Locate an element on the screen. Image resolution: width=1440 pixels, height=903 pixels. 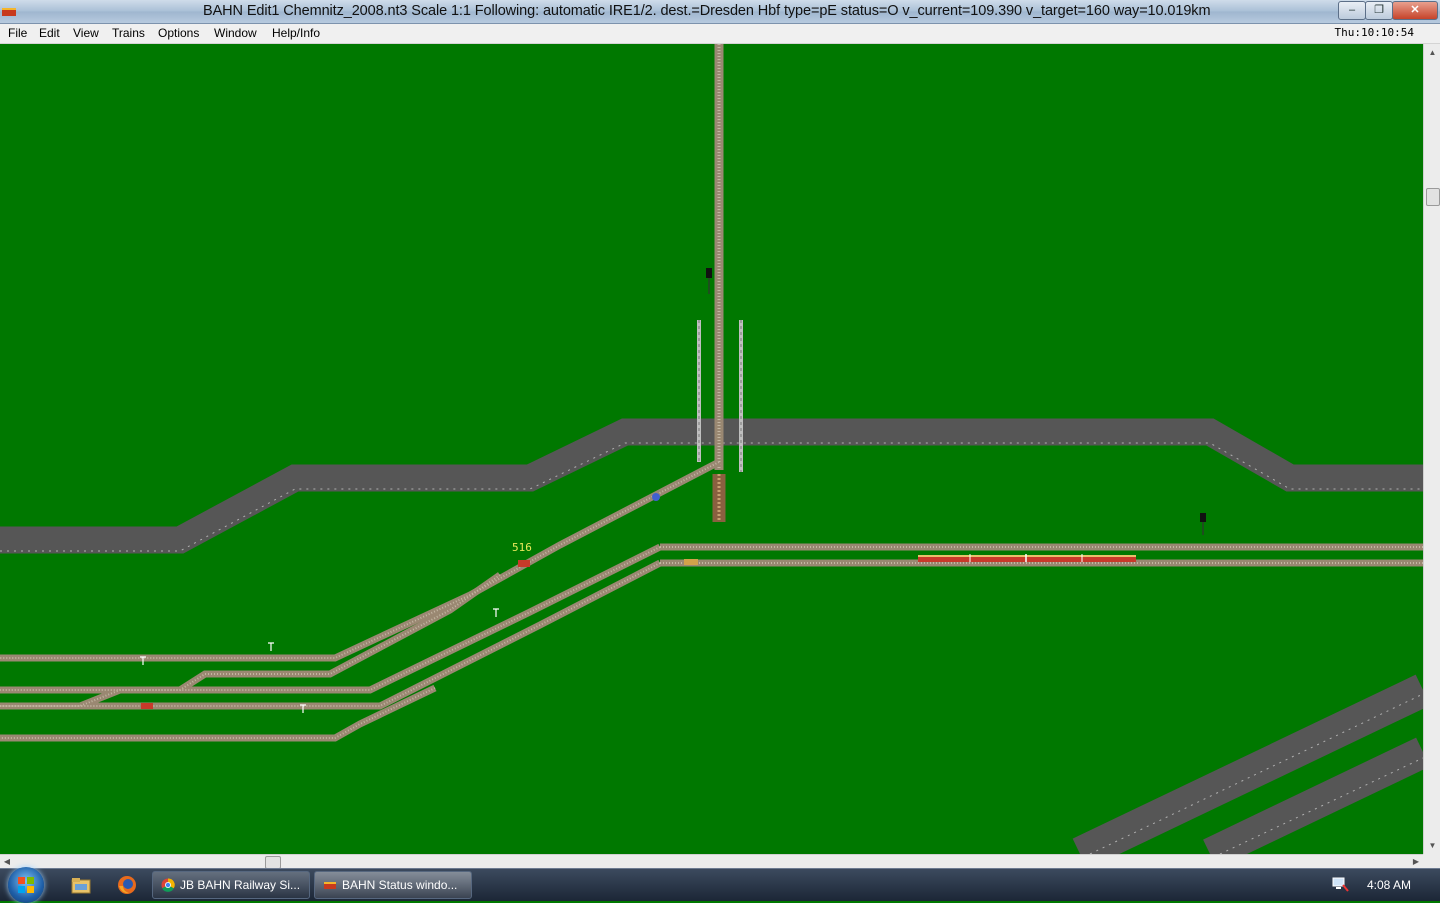
menu-options: Options is located at coordinates (178, 33).